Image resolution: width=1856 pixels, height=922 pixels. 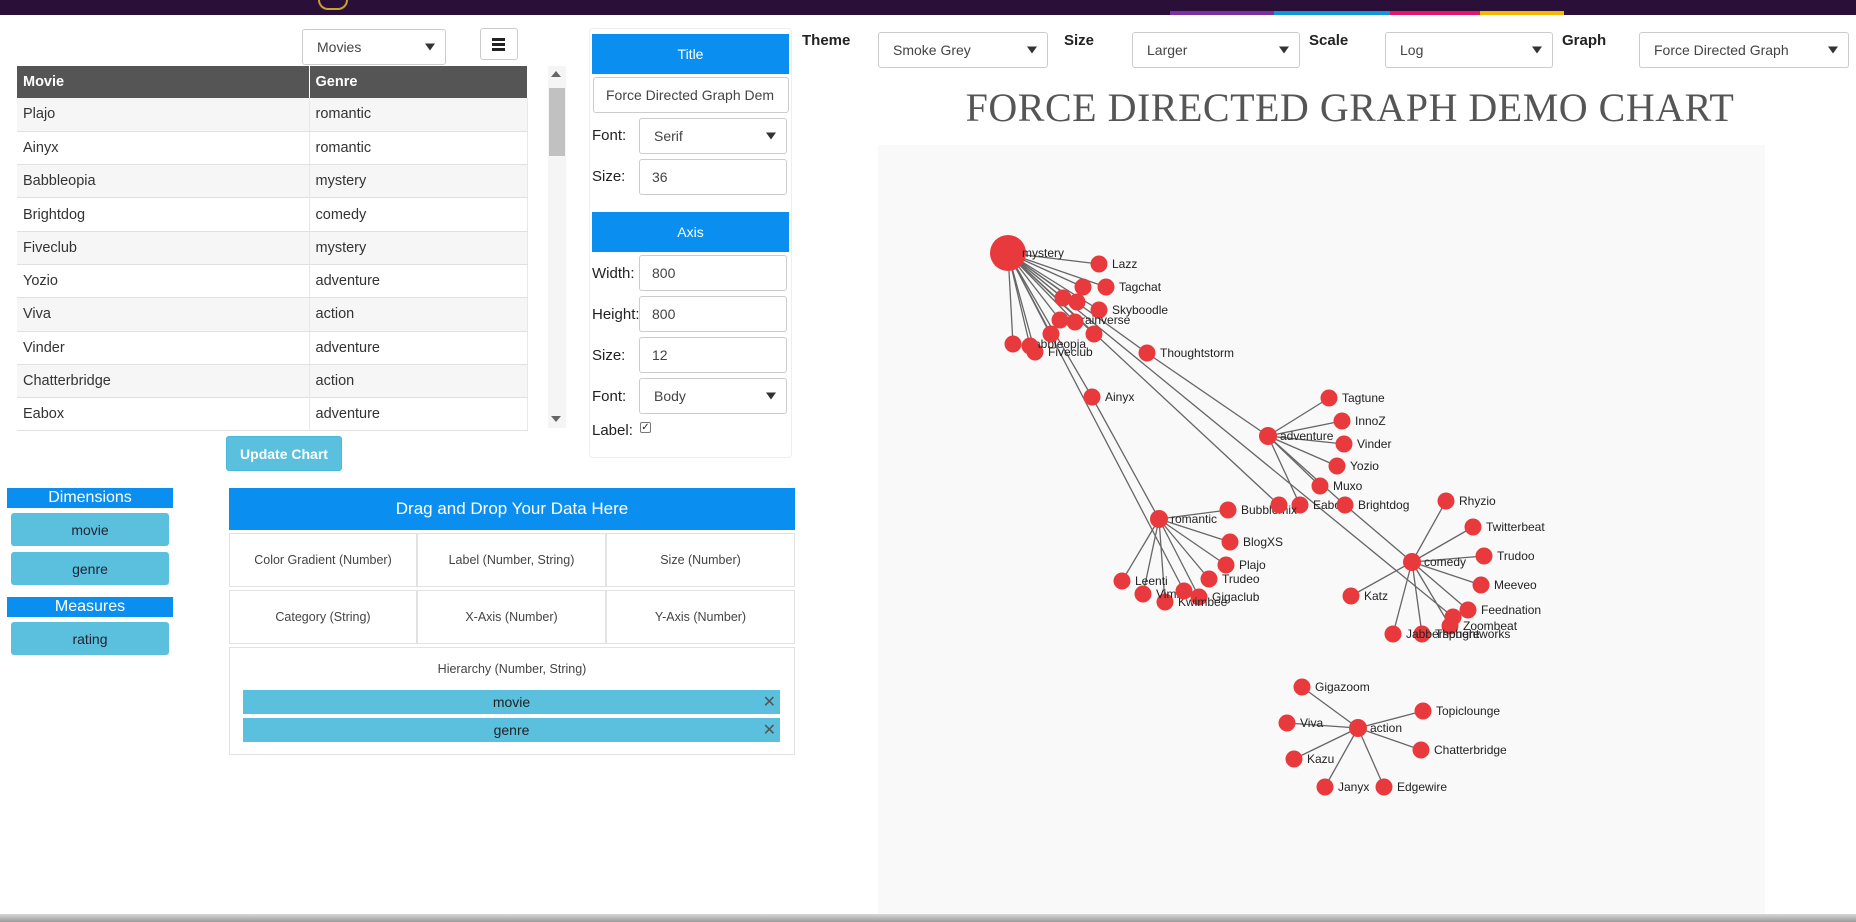 I want to click on graph-hub-label: adventure, so click(x=1307, y=436).